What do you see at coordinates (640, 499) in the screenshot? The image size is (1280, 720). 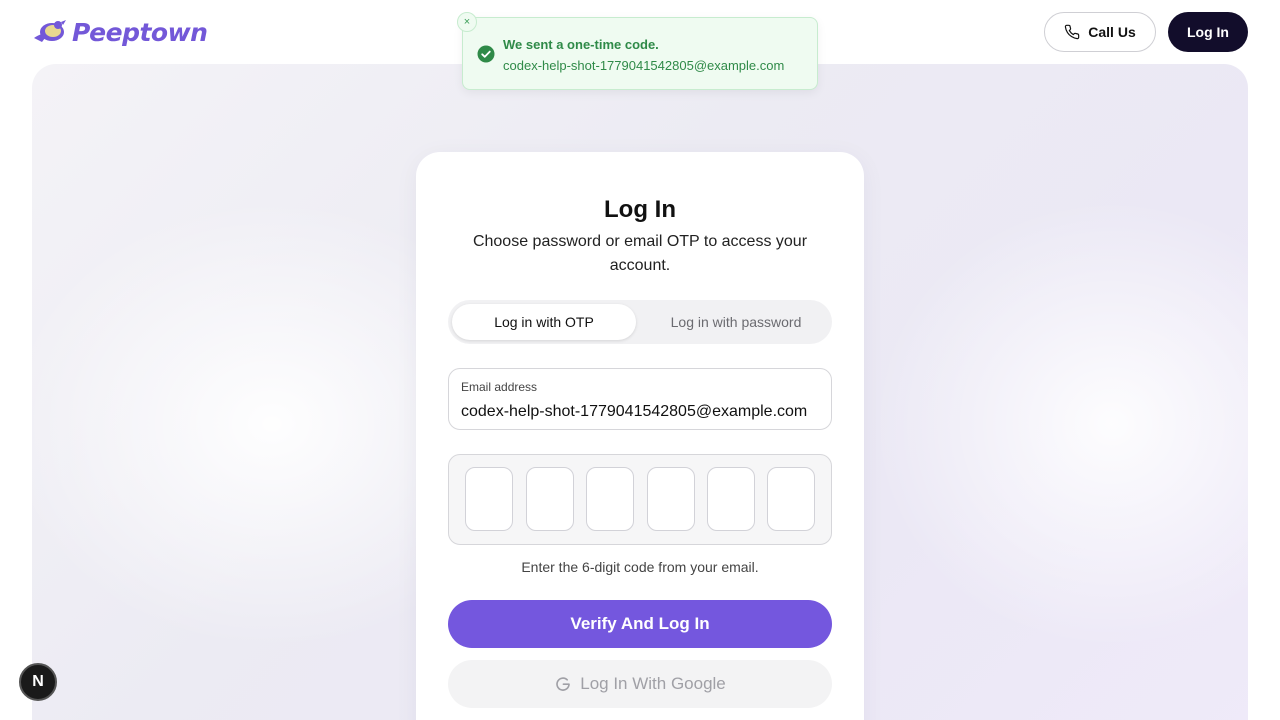 I see `otp-input-group` at bounding box center [640, 499].